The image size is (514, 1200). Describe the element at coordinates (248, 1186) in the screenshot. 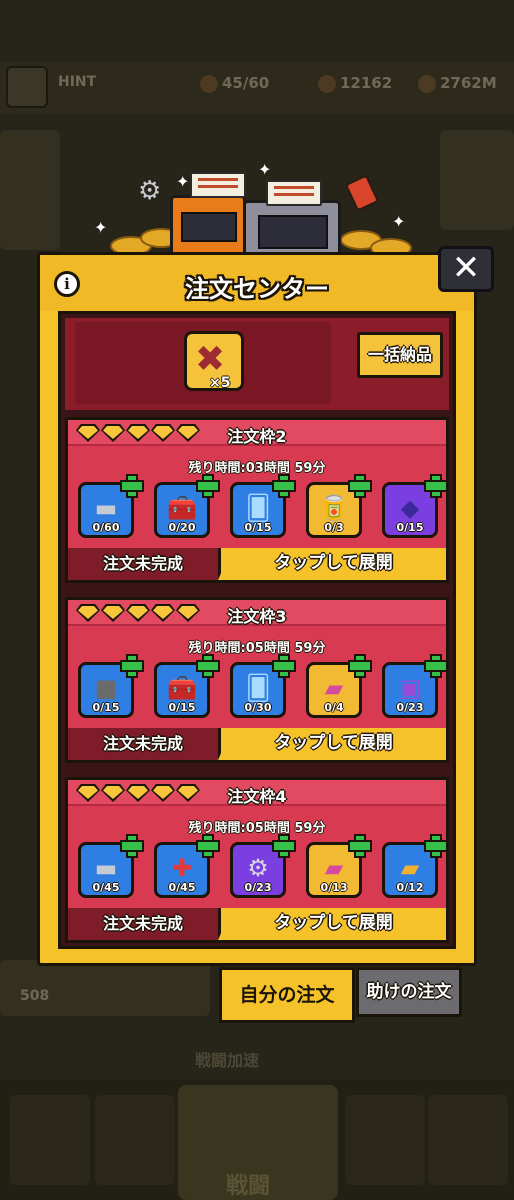

I see `nav-tab-battle-label: 戦闘` at that location.